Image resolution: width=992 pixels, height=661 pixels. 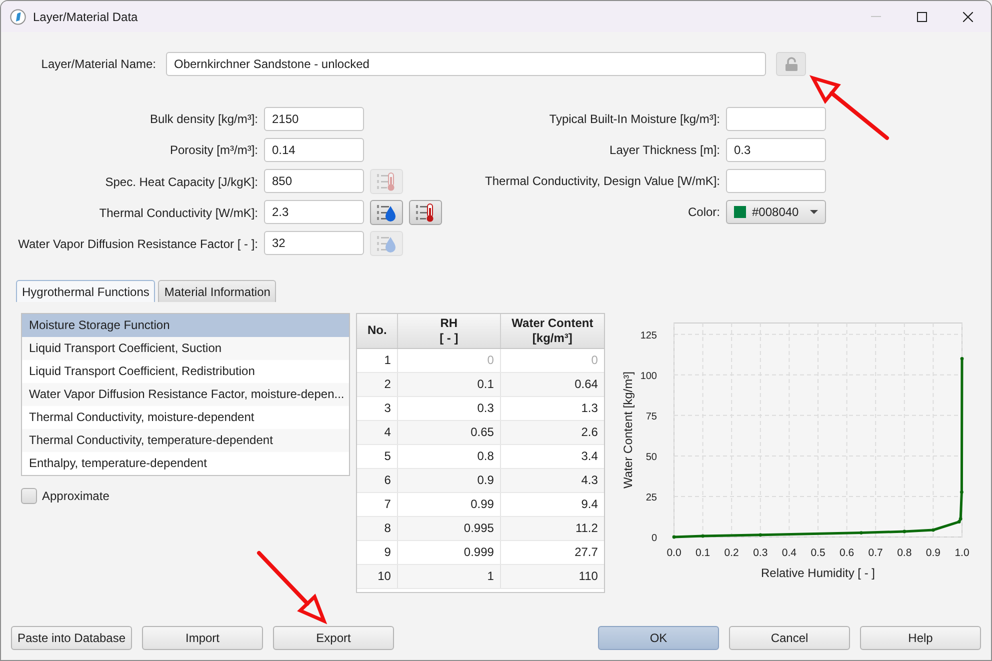 I want to click on field-label: Thermal Conductivity [W/mK]:, so click(x=178, y=213).